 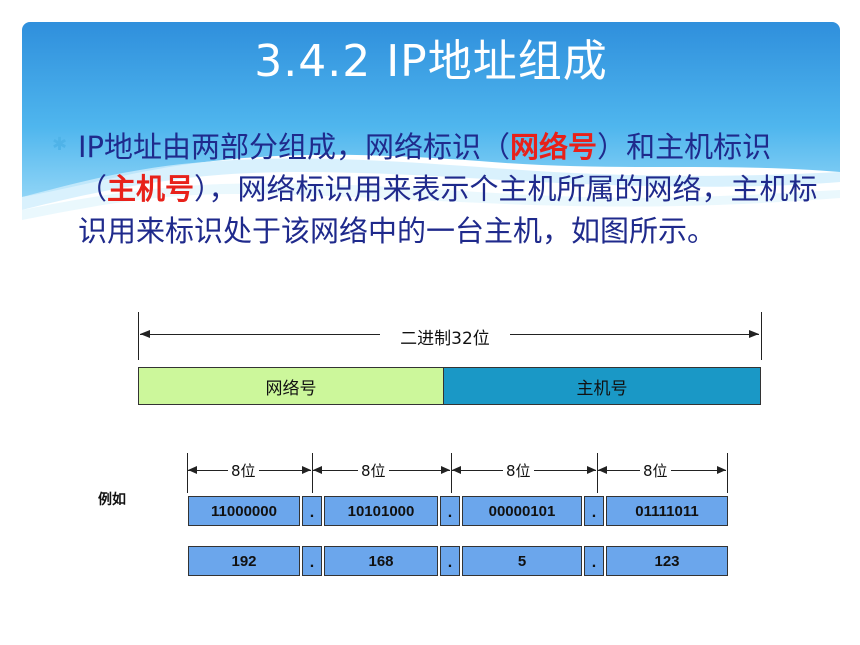 I want to click on decimal-octet-2: 168, so click(x=381, y=561).